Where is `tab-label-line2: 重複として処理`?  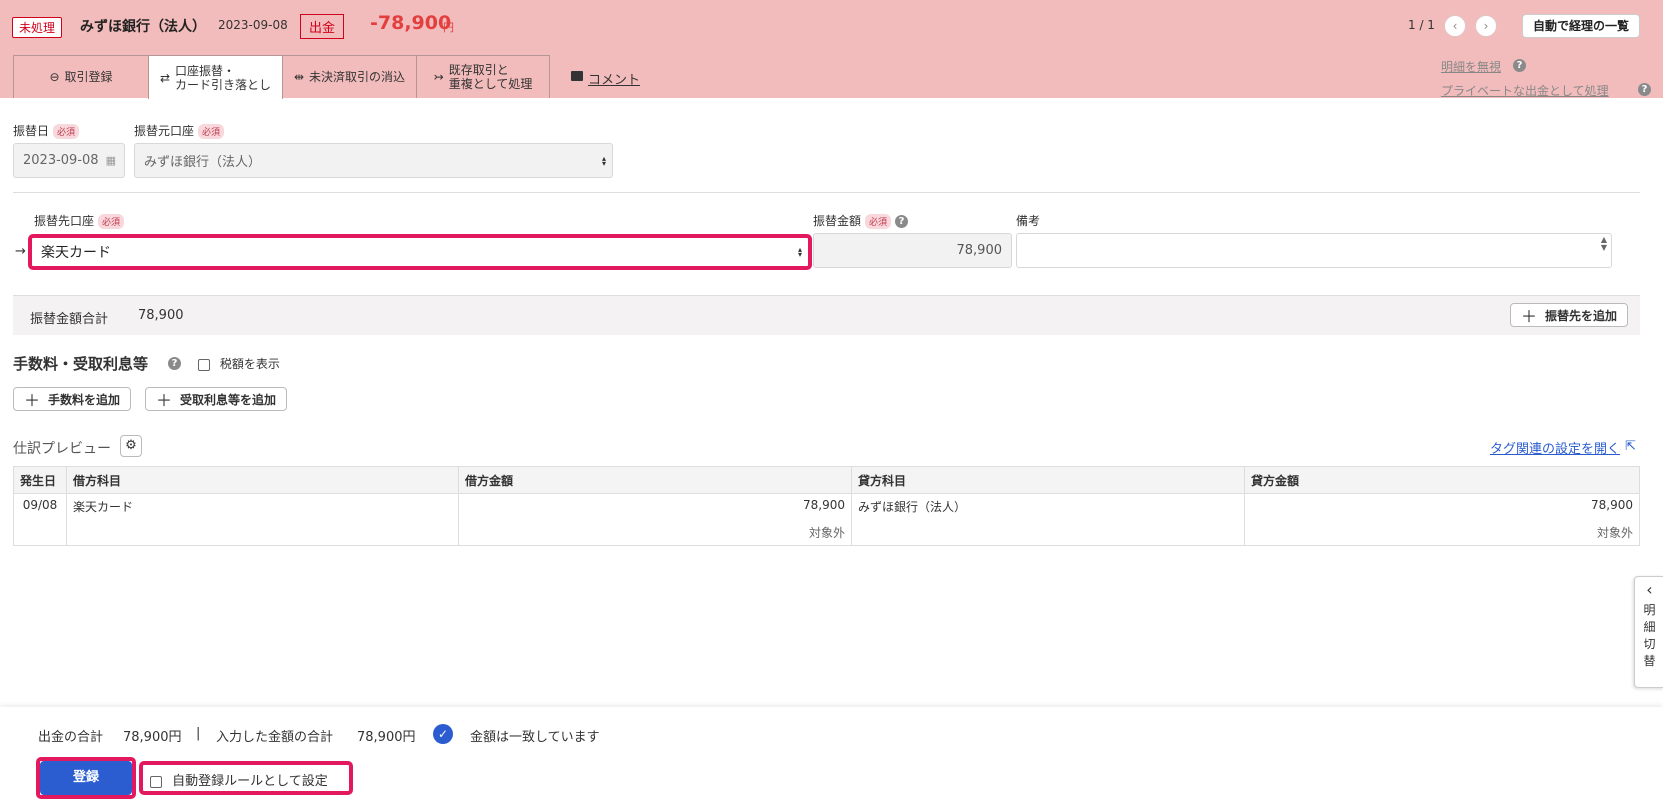 tab-label-line2: 重複として処理 is located at coordinates (490, 84).